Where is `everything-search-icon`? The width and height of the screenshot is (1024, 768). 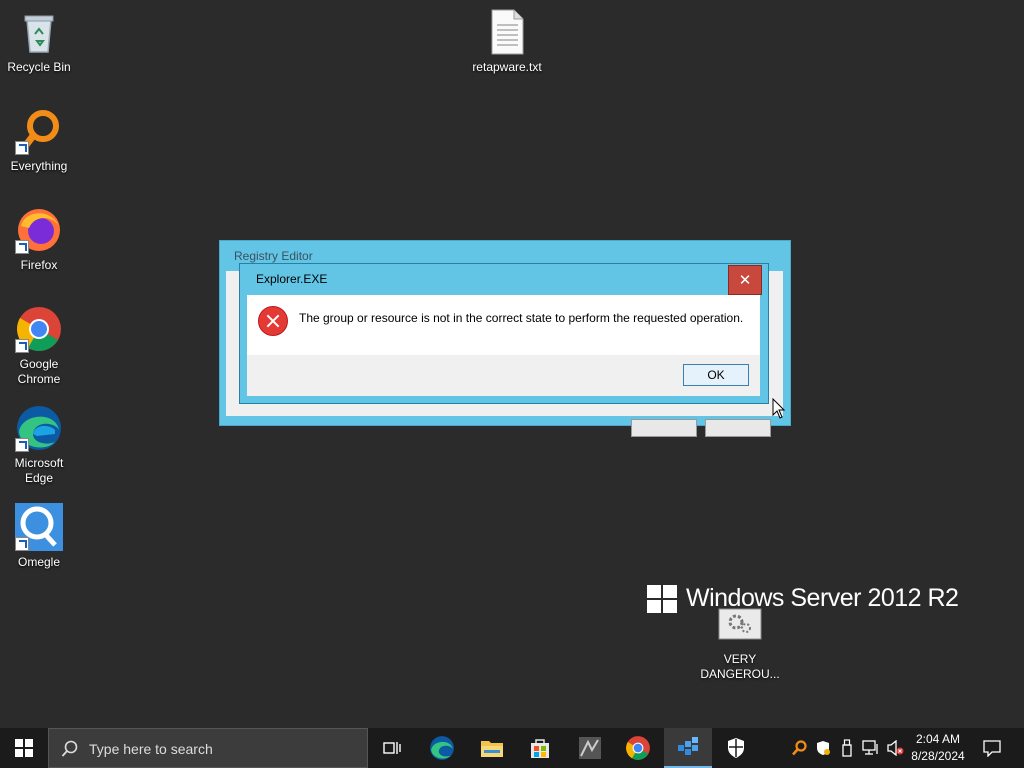 everything-search-icon is located at coordinates (39, 131).